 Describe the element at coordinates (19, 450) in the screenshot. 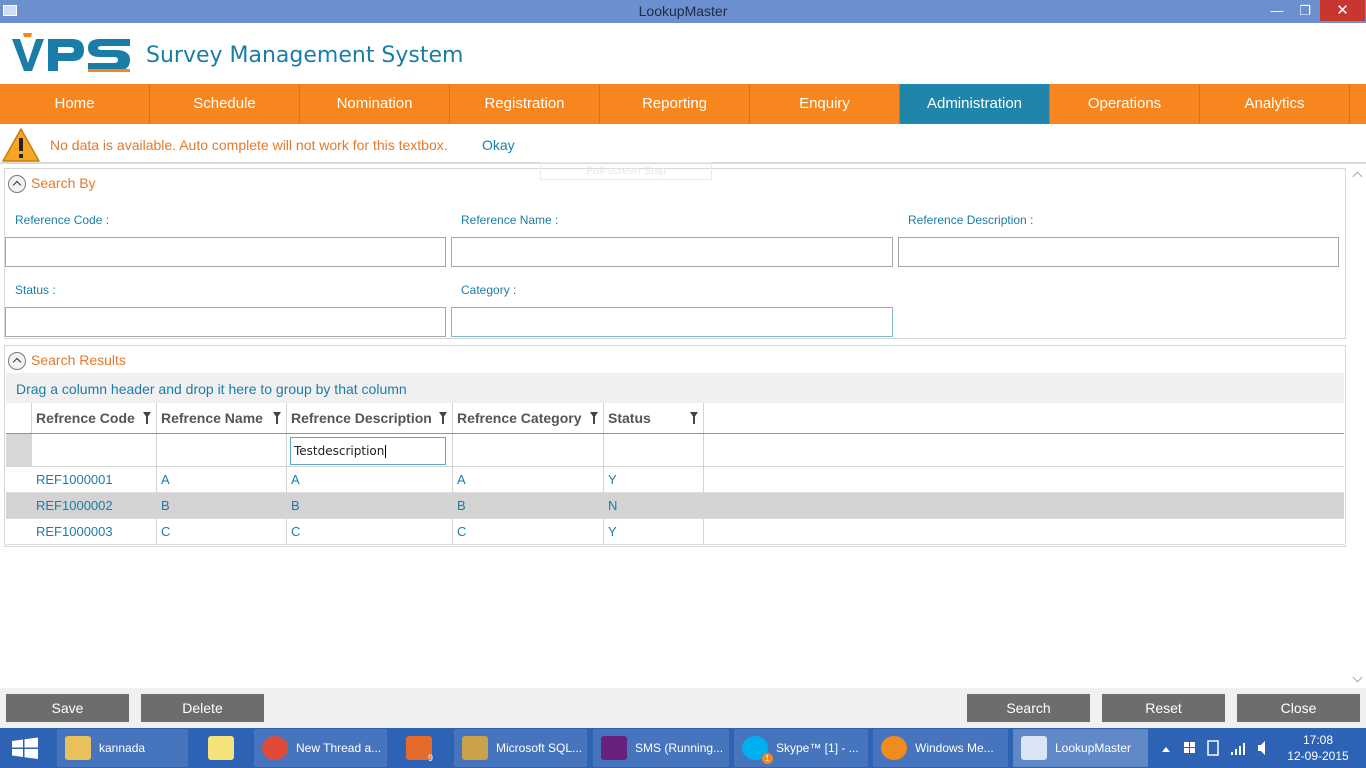

I see `row-indicator` at that location.